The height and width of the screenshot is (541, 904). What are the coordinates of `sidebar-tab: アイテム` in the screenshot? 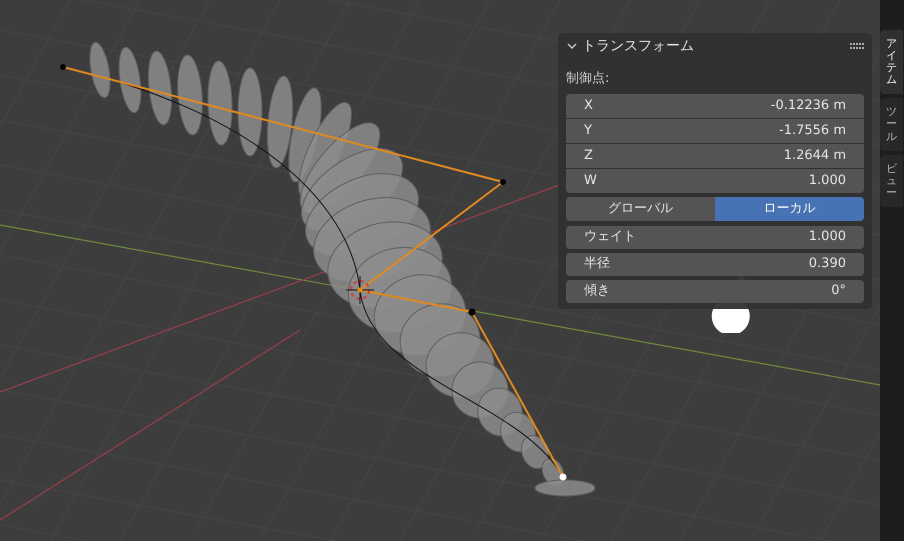 It's located at (891, 62).